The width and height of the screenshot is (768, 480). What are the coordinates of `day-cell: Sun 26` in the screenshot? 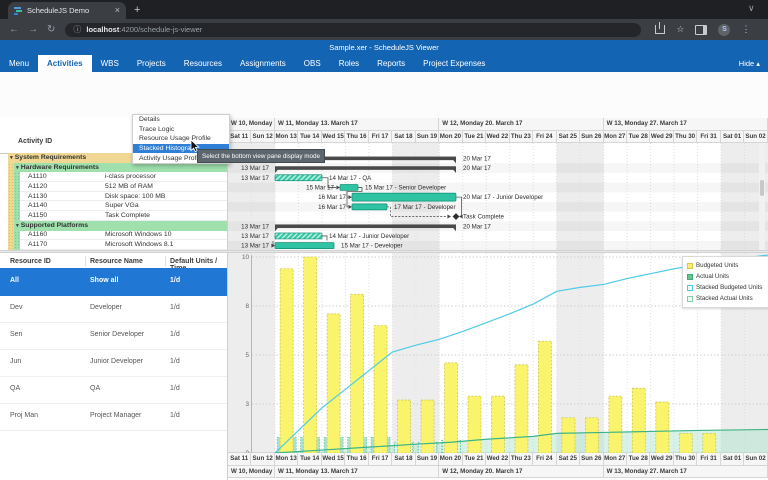 It's located at (592, 136).